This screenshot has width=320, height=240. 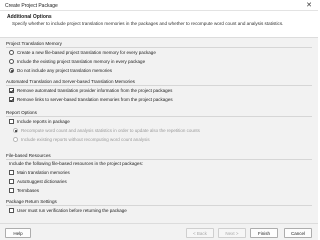 What do you see at coordinates (298, 233) in the screenshot?
I see `cancel-button: Cancel` at bounding box center [298, 233].